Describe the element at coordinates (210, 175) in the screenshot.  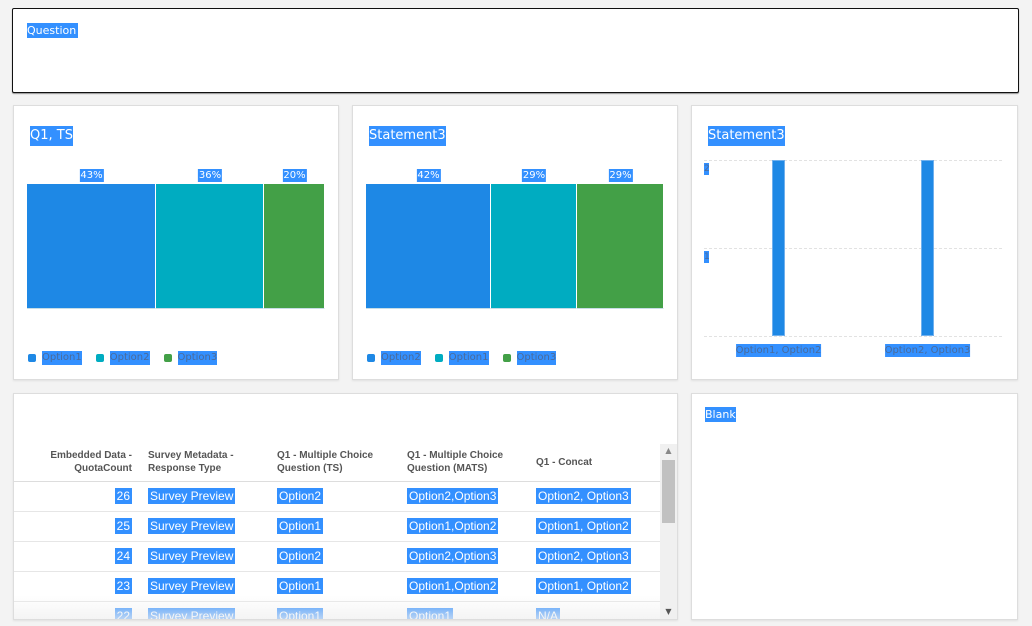
I see `data-label: 36%` at that location.